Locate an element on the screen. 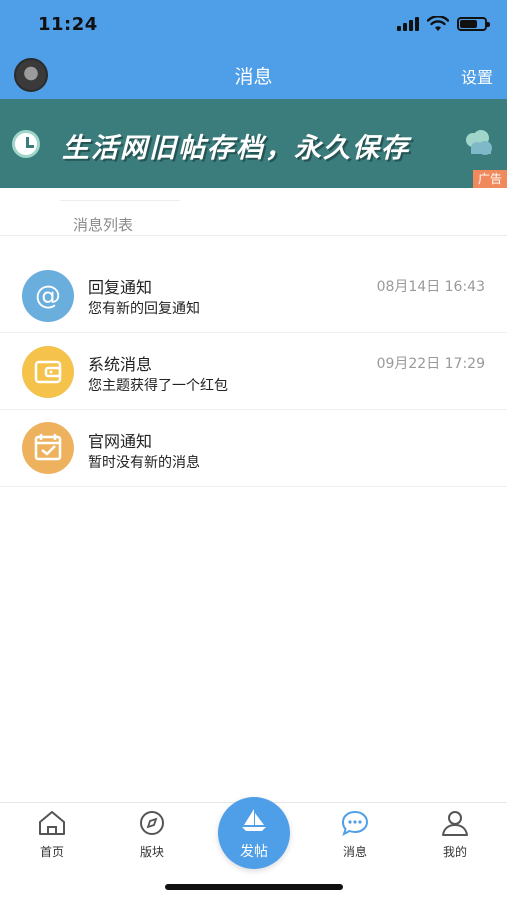 This screenshot has width=507, height=900. status-time: 11:24 is located at coordinates (68, 24).